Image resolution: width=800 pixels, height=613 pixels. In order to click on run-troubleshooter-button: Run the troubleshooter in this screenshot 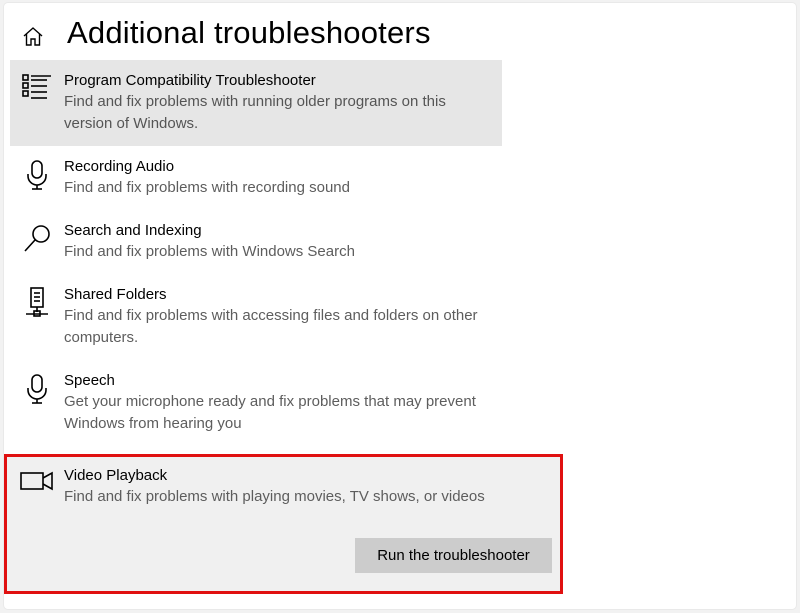, I will do `click(453, 555)`.